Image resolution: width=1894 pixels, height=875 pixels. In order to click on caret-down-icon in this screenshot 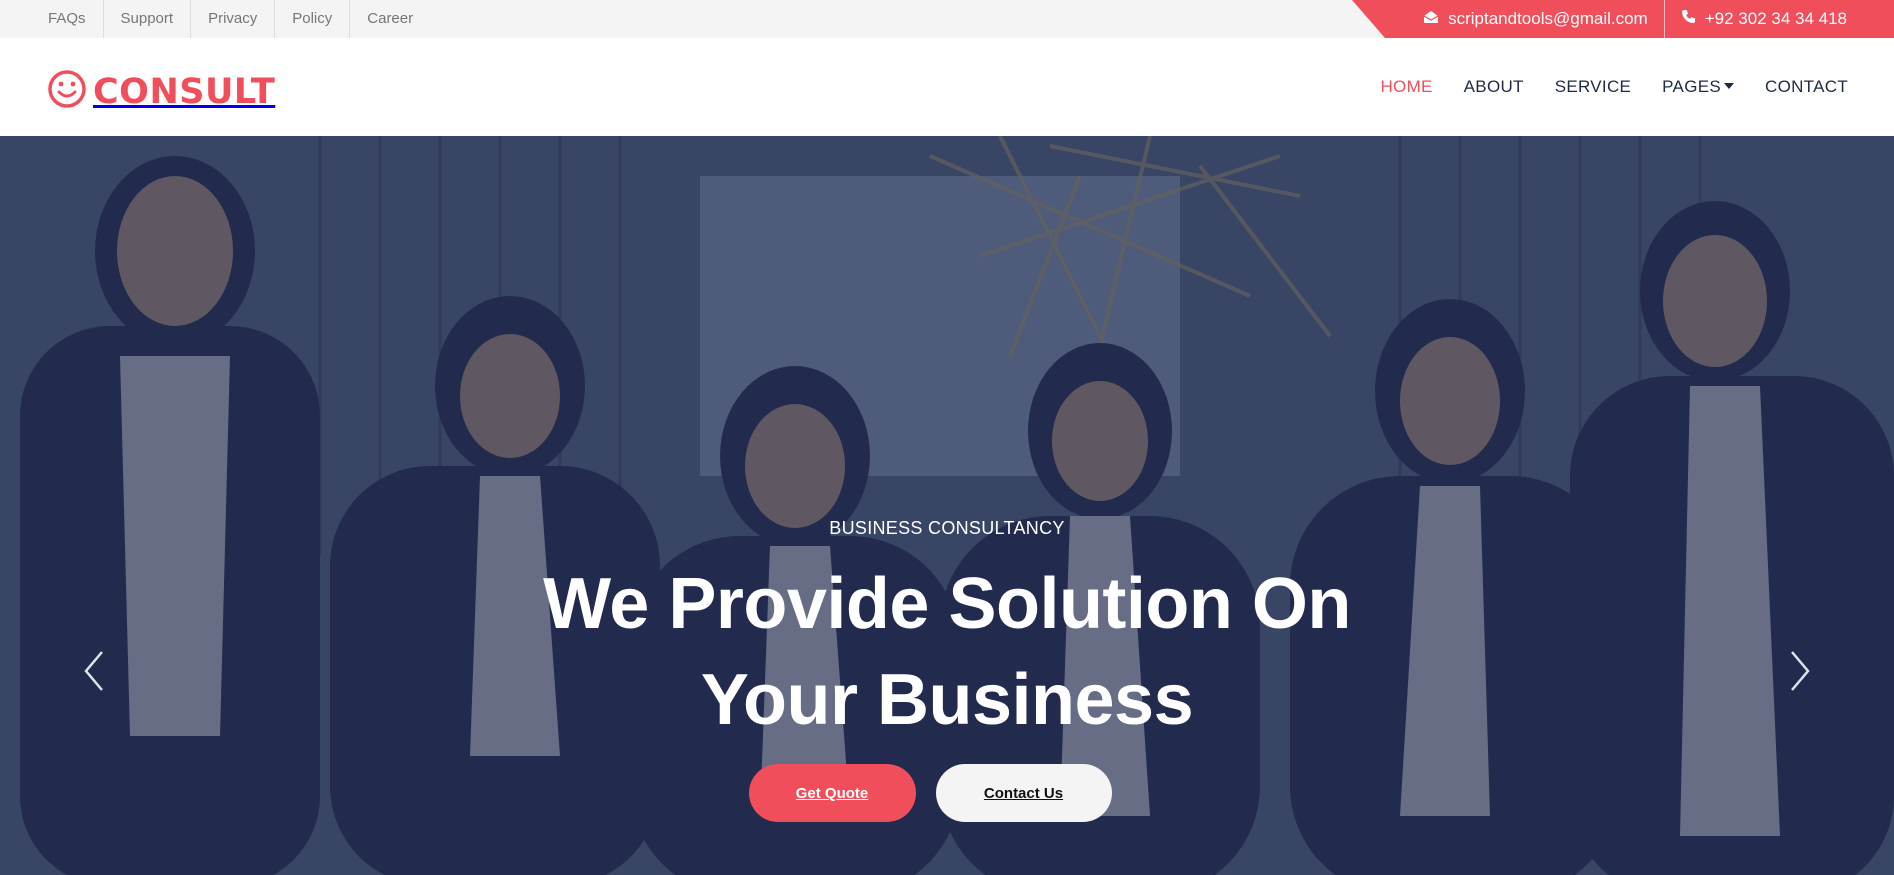, I will do `click(1729, 85)`.